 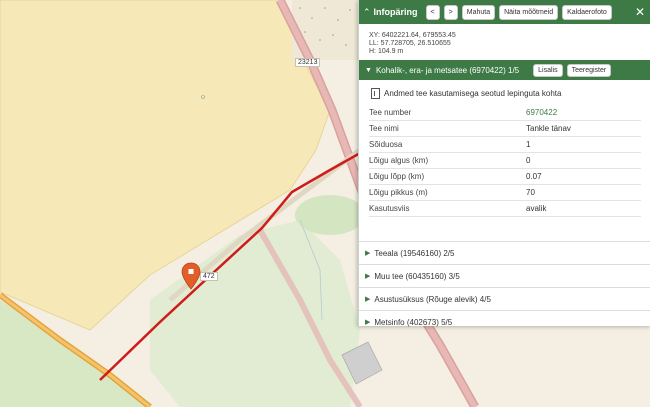 I want to click on section-title: Kohalik-, era- ja metsatee (6970422) 1/5, so click(x=447, y=70).